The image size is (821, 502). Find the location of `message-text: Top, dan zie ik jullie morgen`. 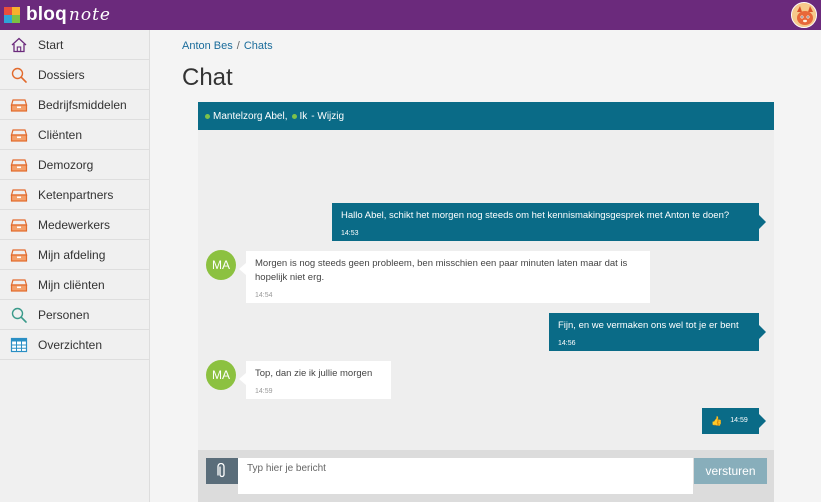

message-text: Top, dan zie ik jullie morgen is located at coordinates (314, 373).